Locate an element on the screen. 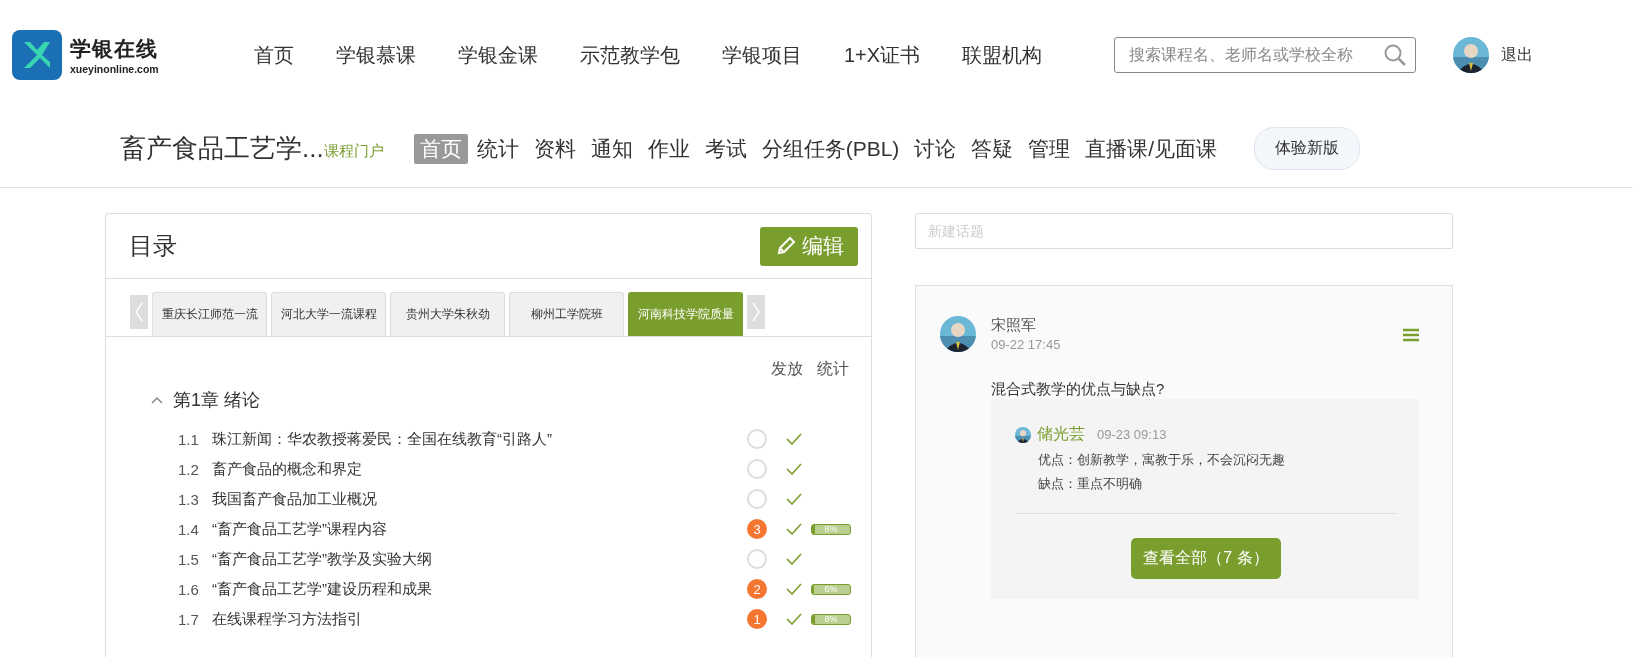  reply-time: 09-23 09:13 is located at coordinates (1132, 434).